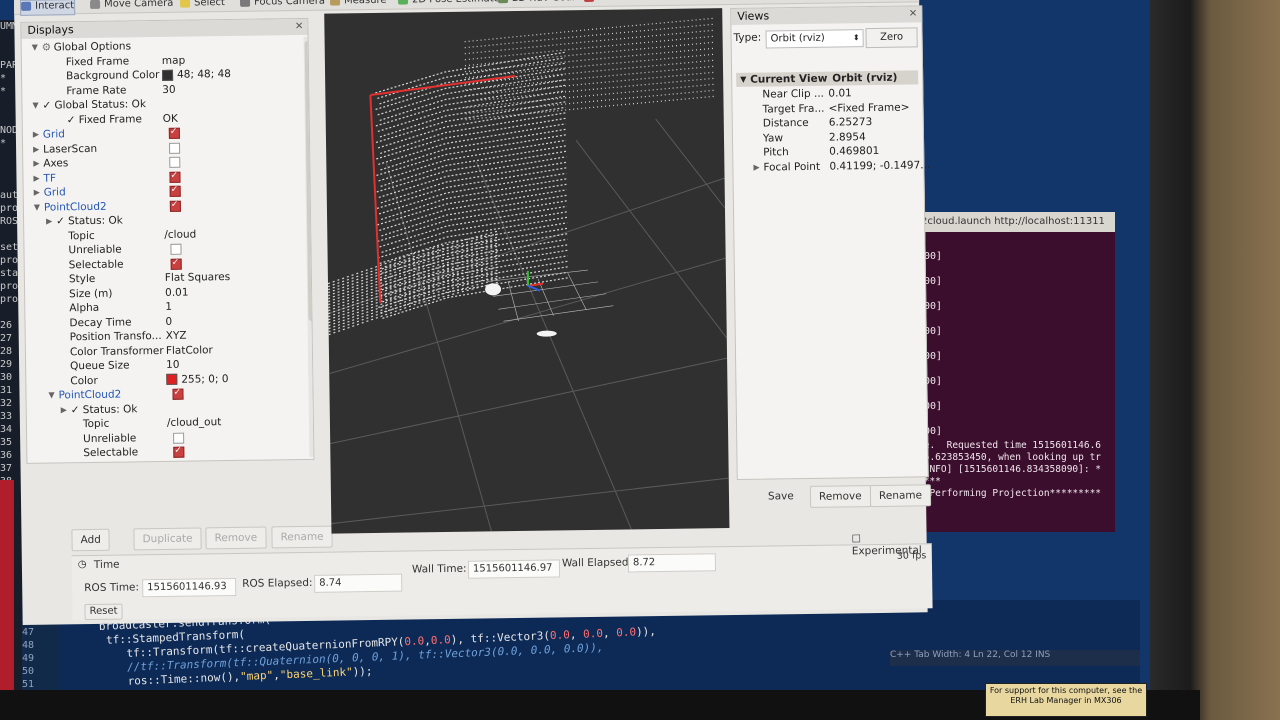  I want to click on display-row-value: FlatColor, so click(189, 350).